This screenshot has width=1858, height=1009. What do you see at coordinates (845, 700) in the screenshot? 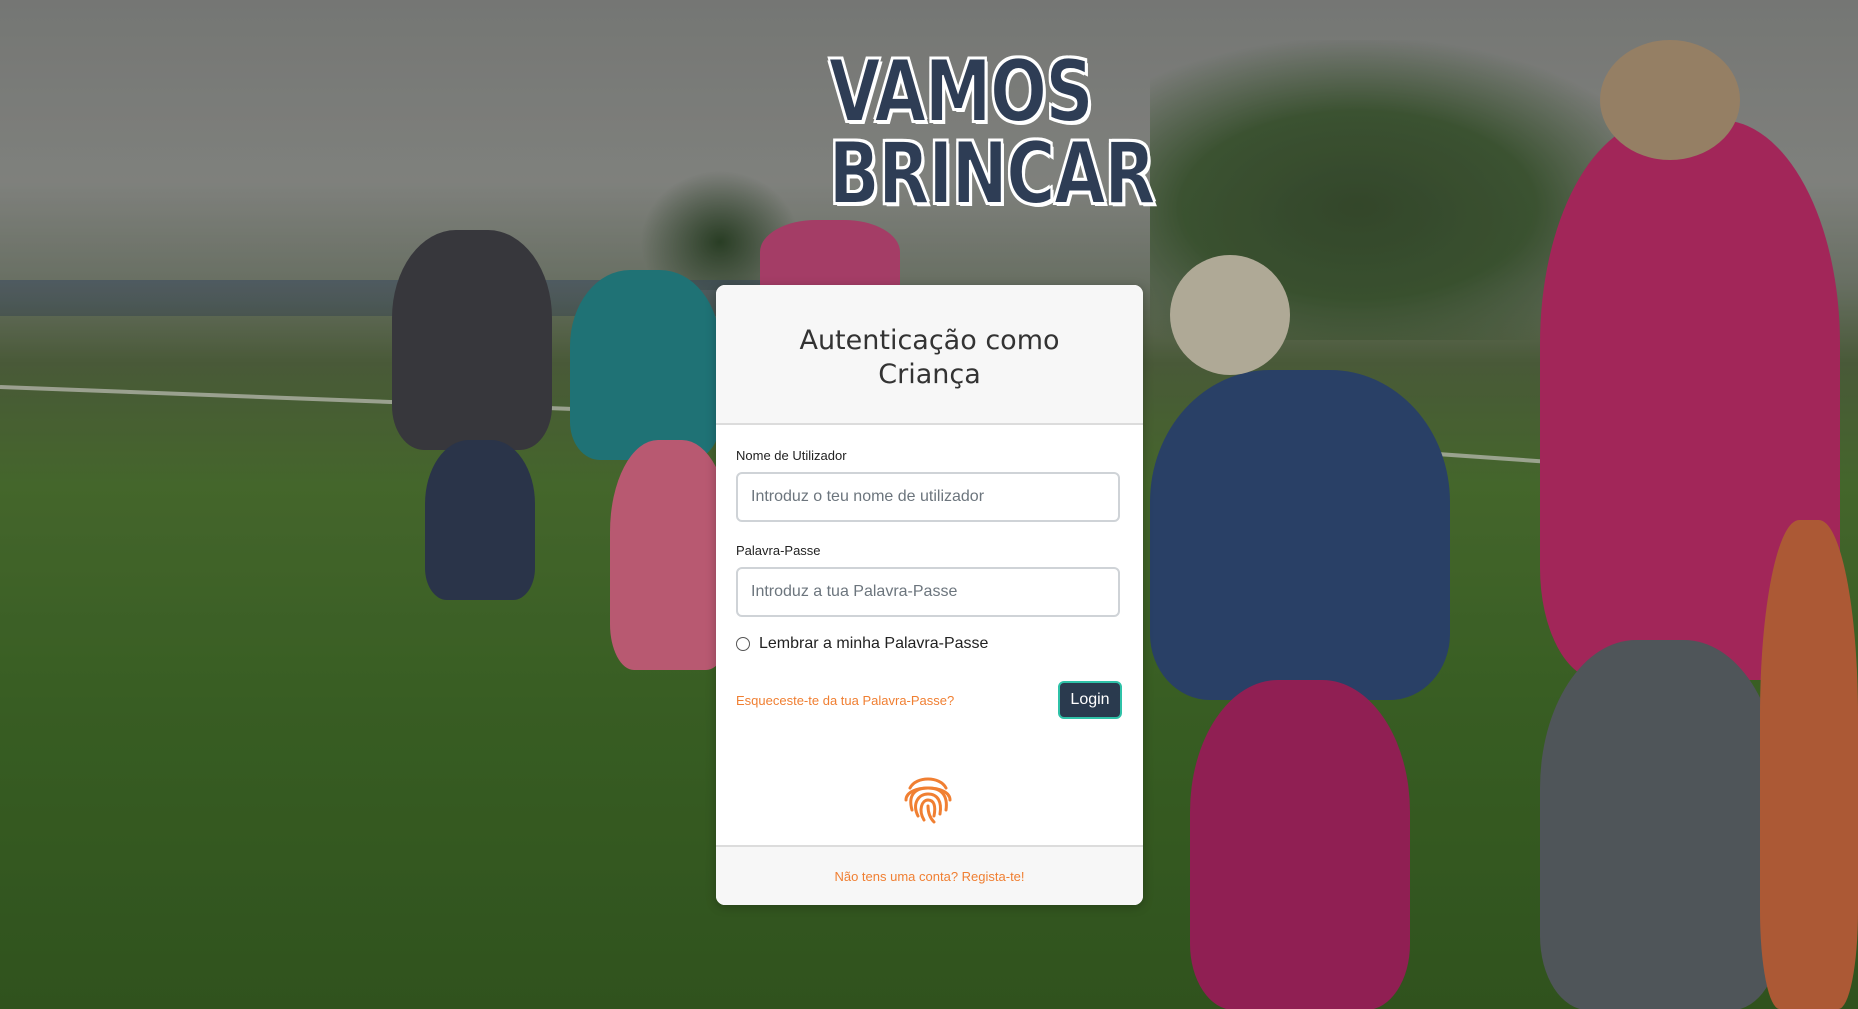
I see `forgot-password-link: Esqueceste-te da tua Palavra-Passe?` at bounding box center [845, 700].